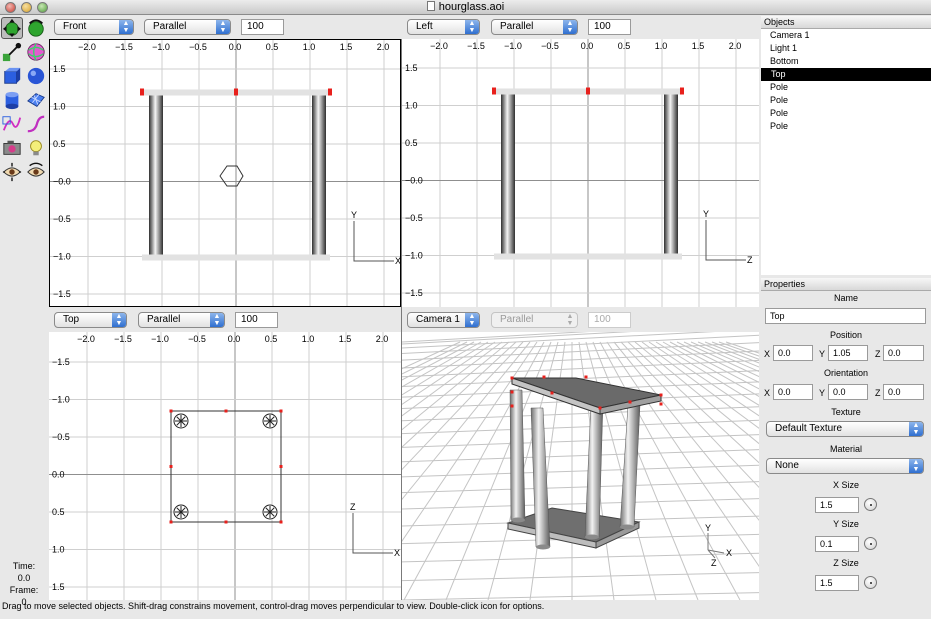 The height and width of the screenshot is (619, 931). Describe the element at coordinates (443, 27) in the screenshot. I see `view-select-top-right: Left ▲ ▼` at that location.